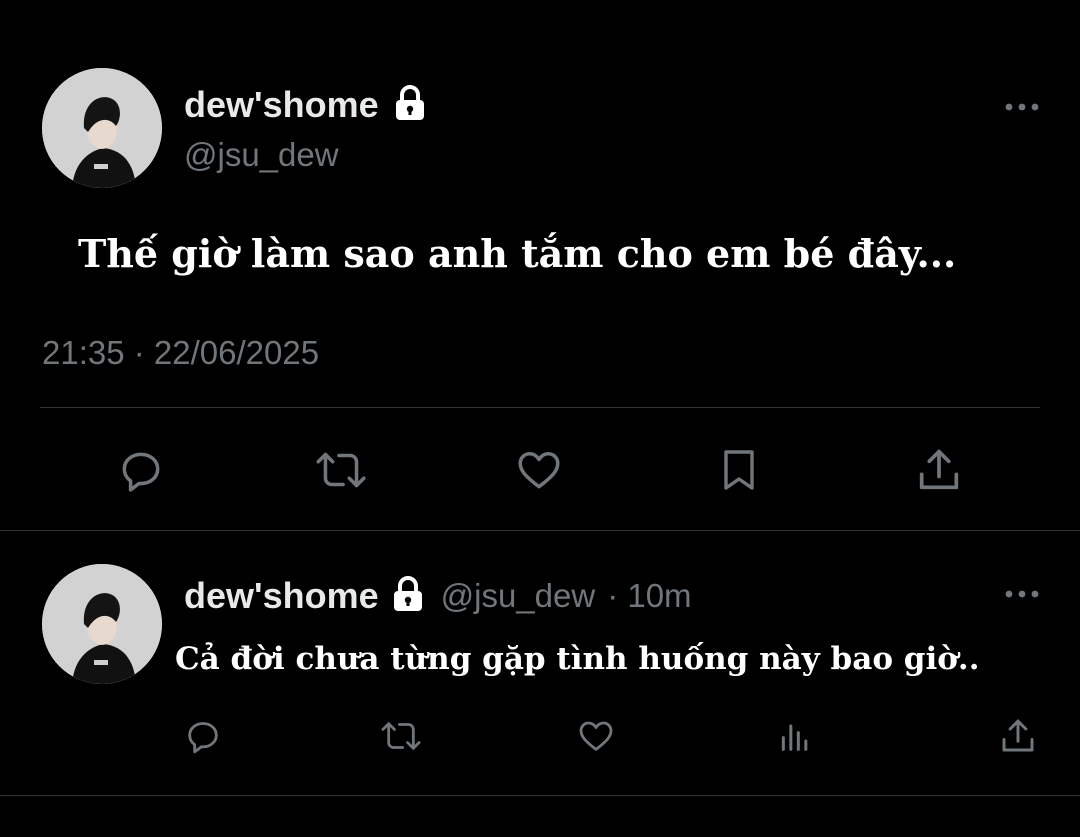 This screenshot has height=837, width=1080. Describe the element at coordinates (739, 470) in the screenshot. I see `bookmark-icon` at that location.